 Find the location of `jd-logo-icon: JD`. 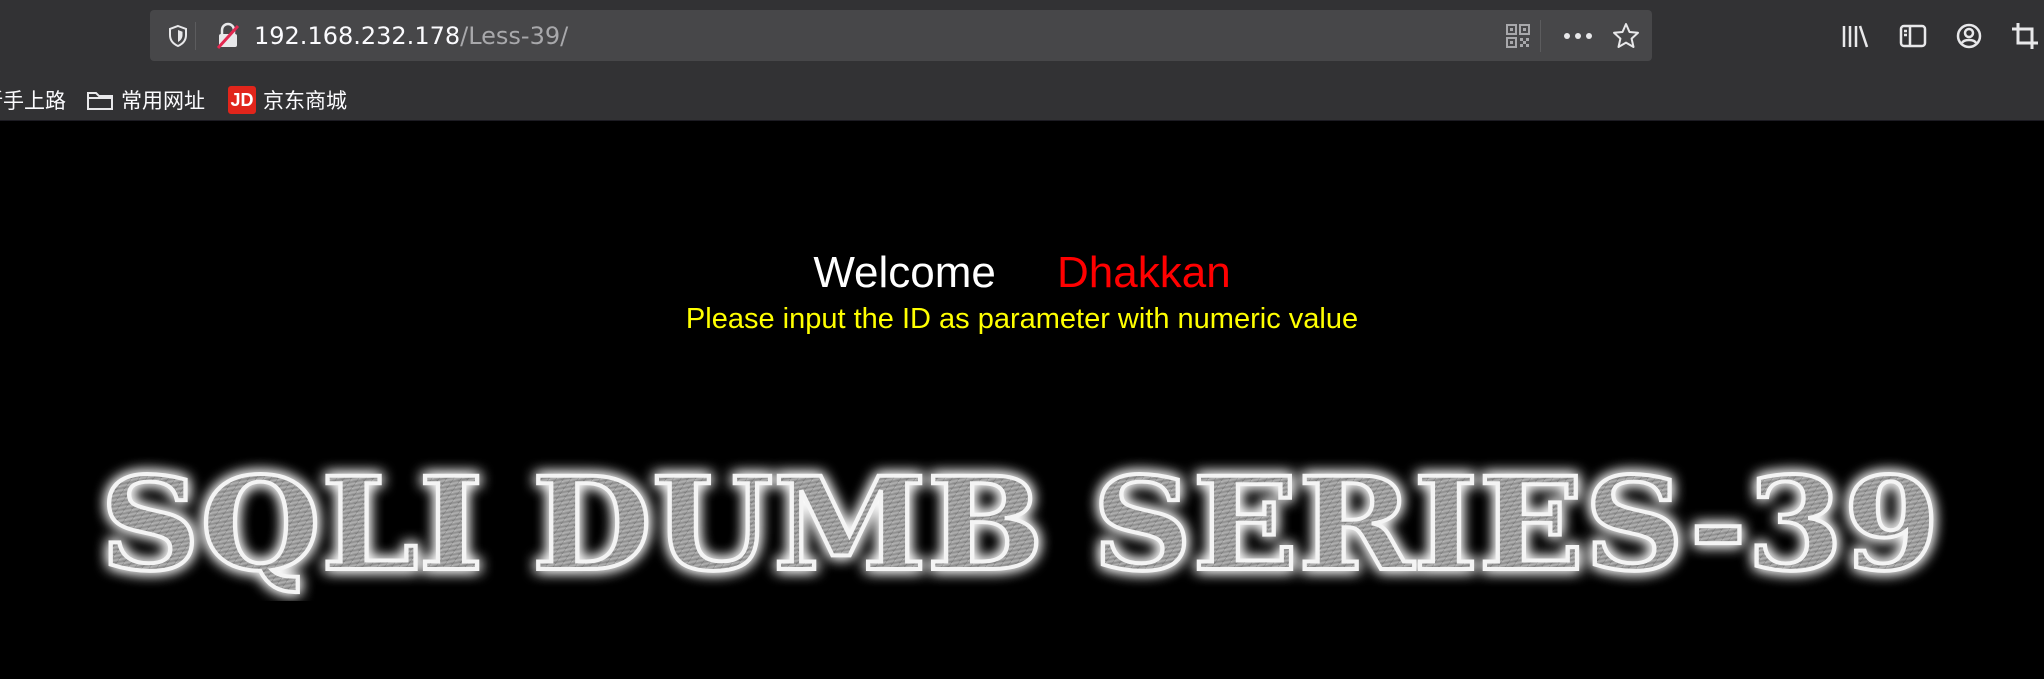

jd-logo-icon: JD is located at coordinates (242, 100).